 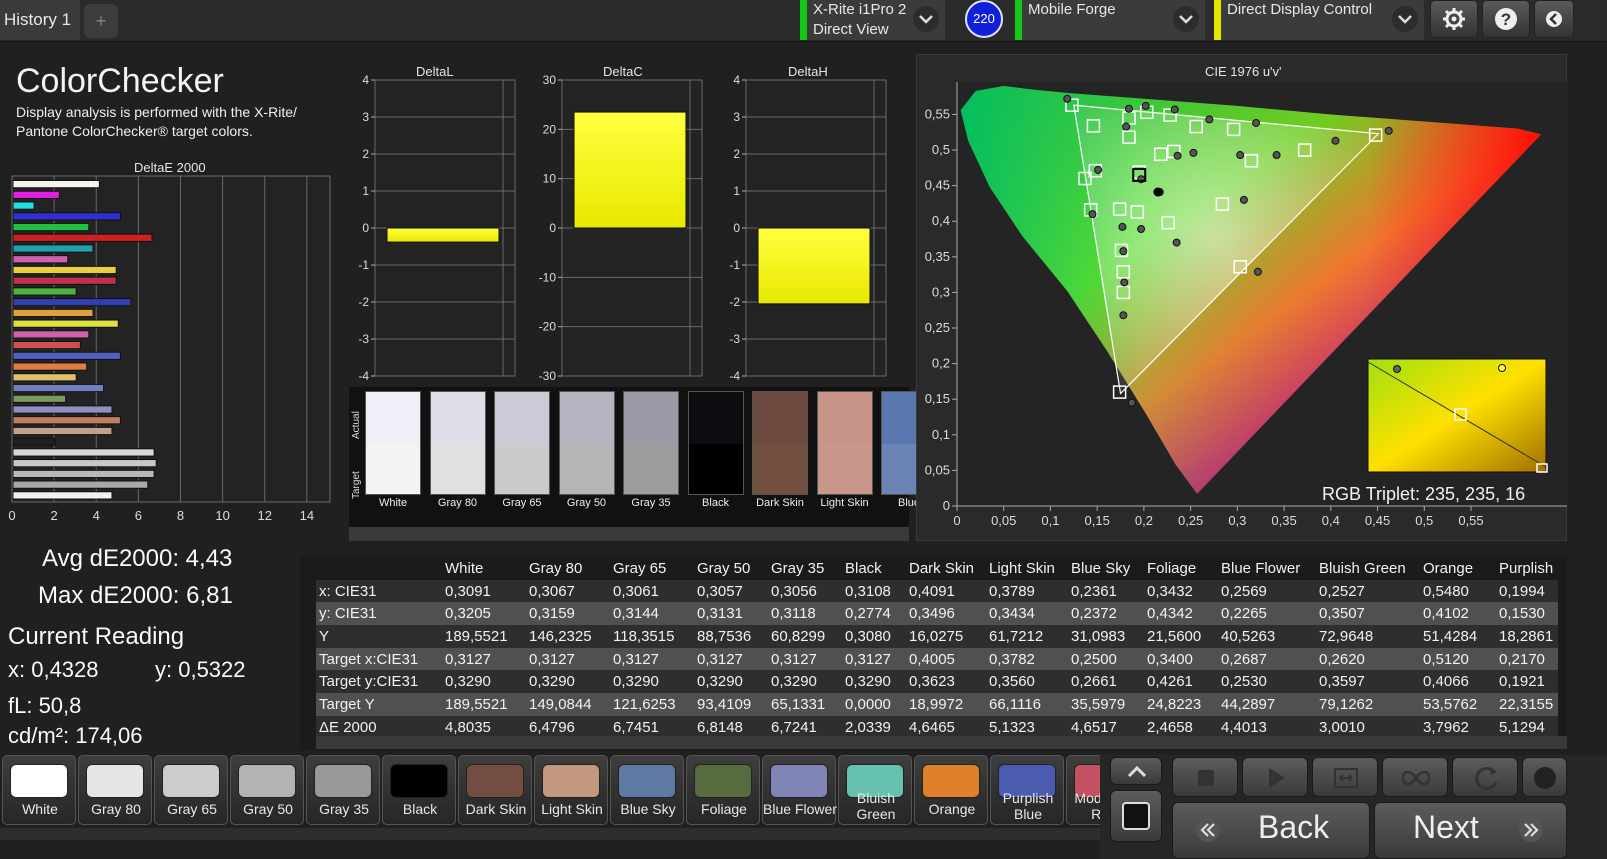 I want to click on table-cell: 0,3400, so click(x=1181, y=659).